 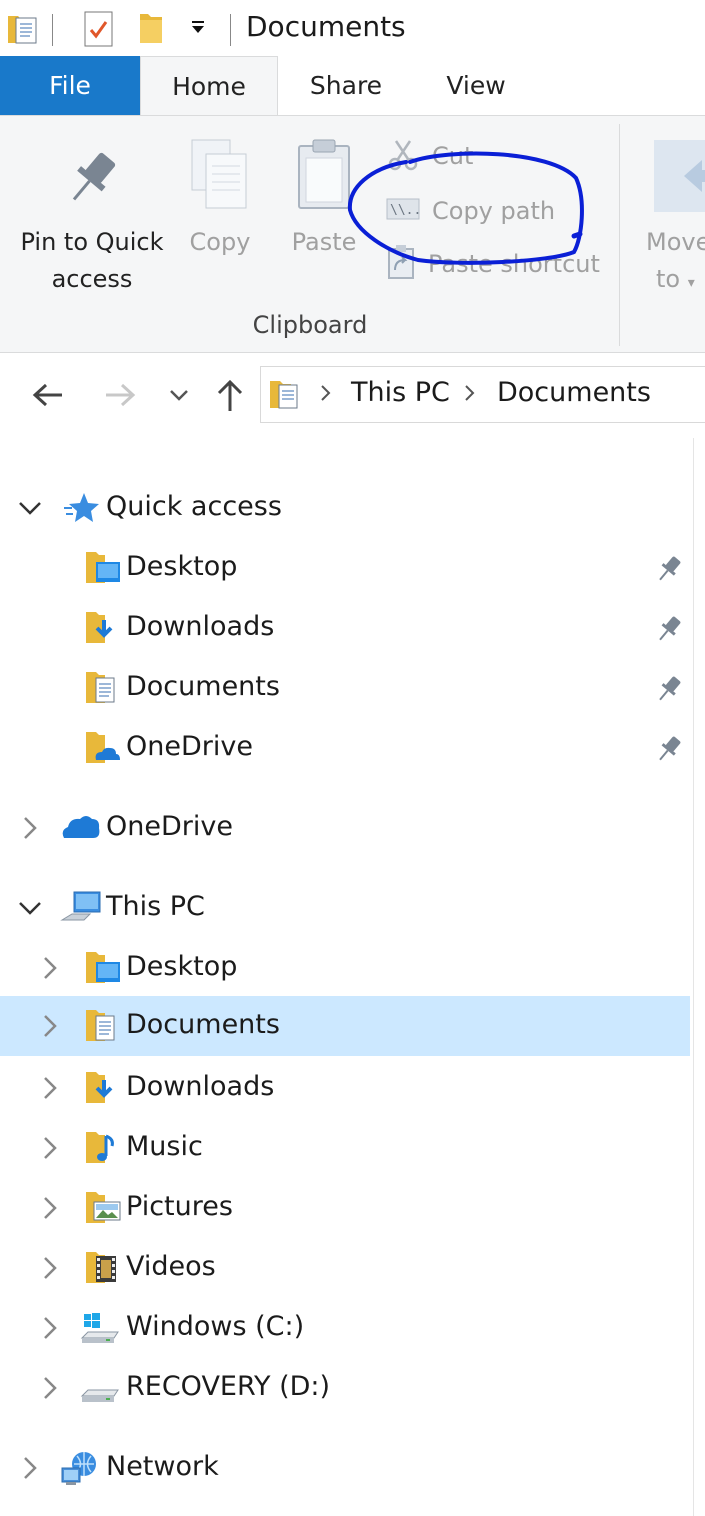 What do you see at coordinates (104, 748) in the screenshot?
I see `onedrive-folder-icon` at bounding box center [104, 748].